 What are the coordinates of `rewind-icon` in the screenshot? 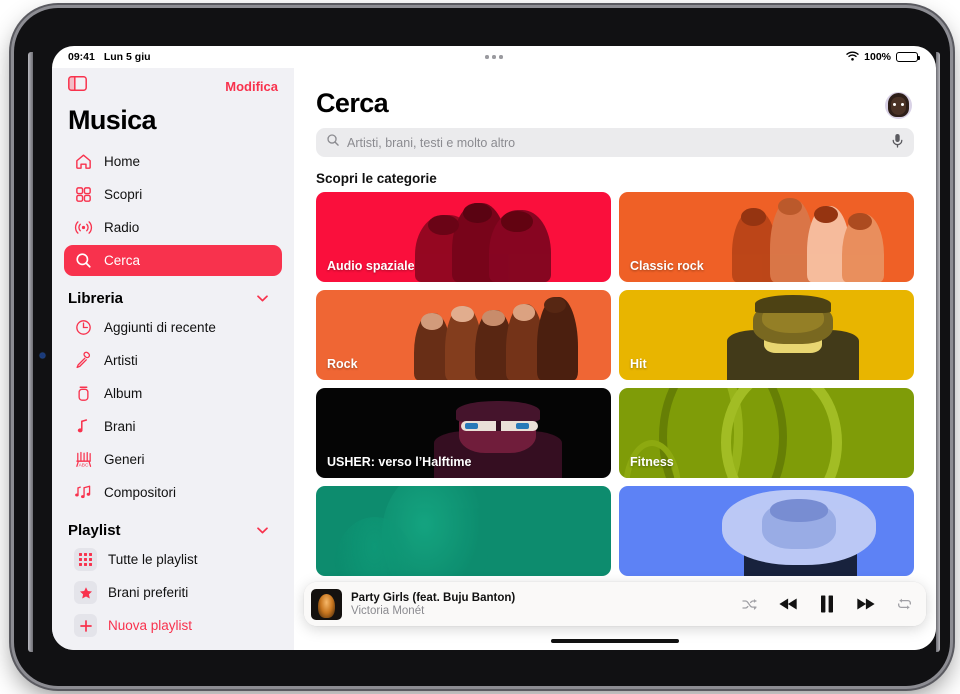 It's located at (788, 604).